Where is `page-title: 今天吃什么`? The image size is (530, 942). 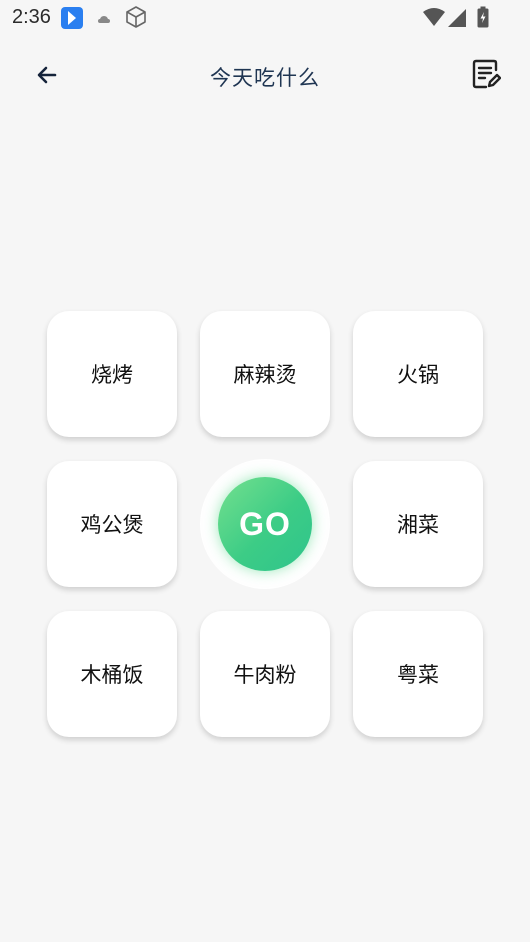
page-title: 今天吃什么 is located at coordinates (265, 78).